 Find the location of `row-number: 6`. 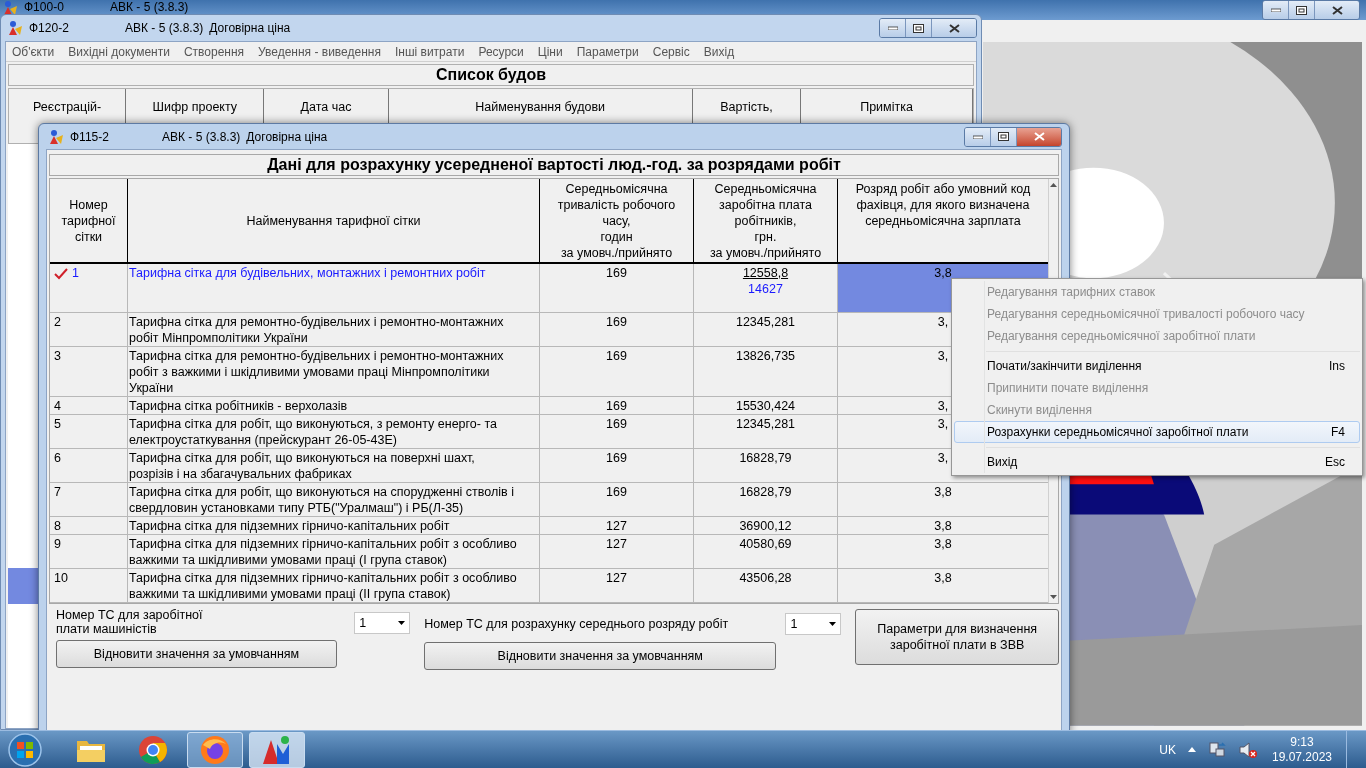

row-number: 6 is located at coordinates (57, 458).